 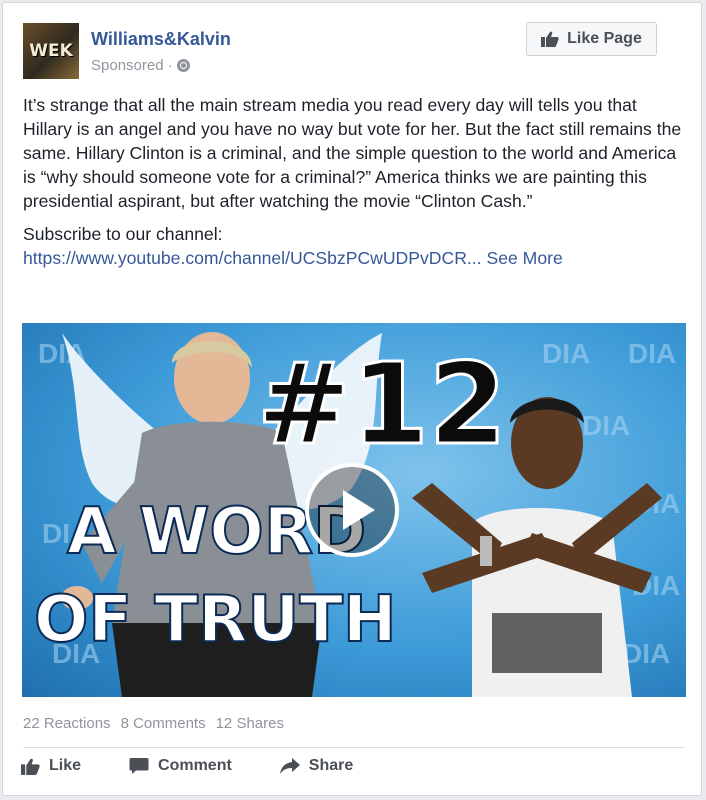 I want to click on avatar-logo-text: WEK, so click(x=51, y=51).